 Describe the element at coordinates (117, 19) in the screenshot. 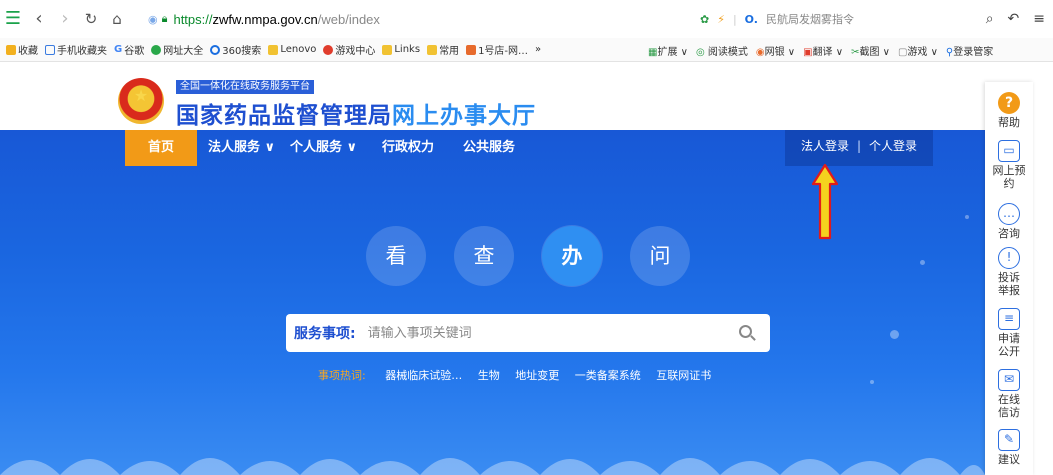

I see `home-icon: ⌂` at that location.